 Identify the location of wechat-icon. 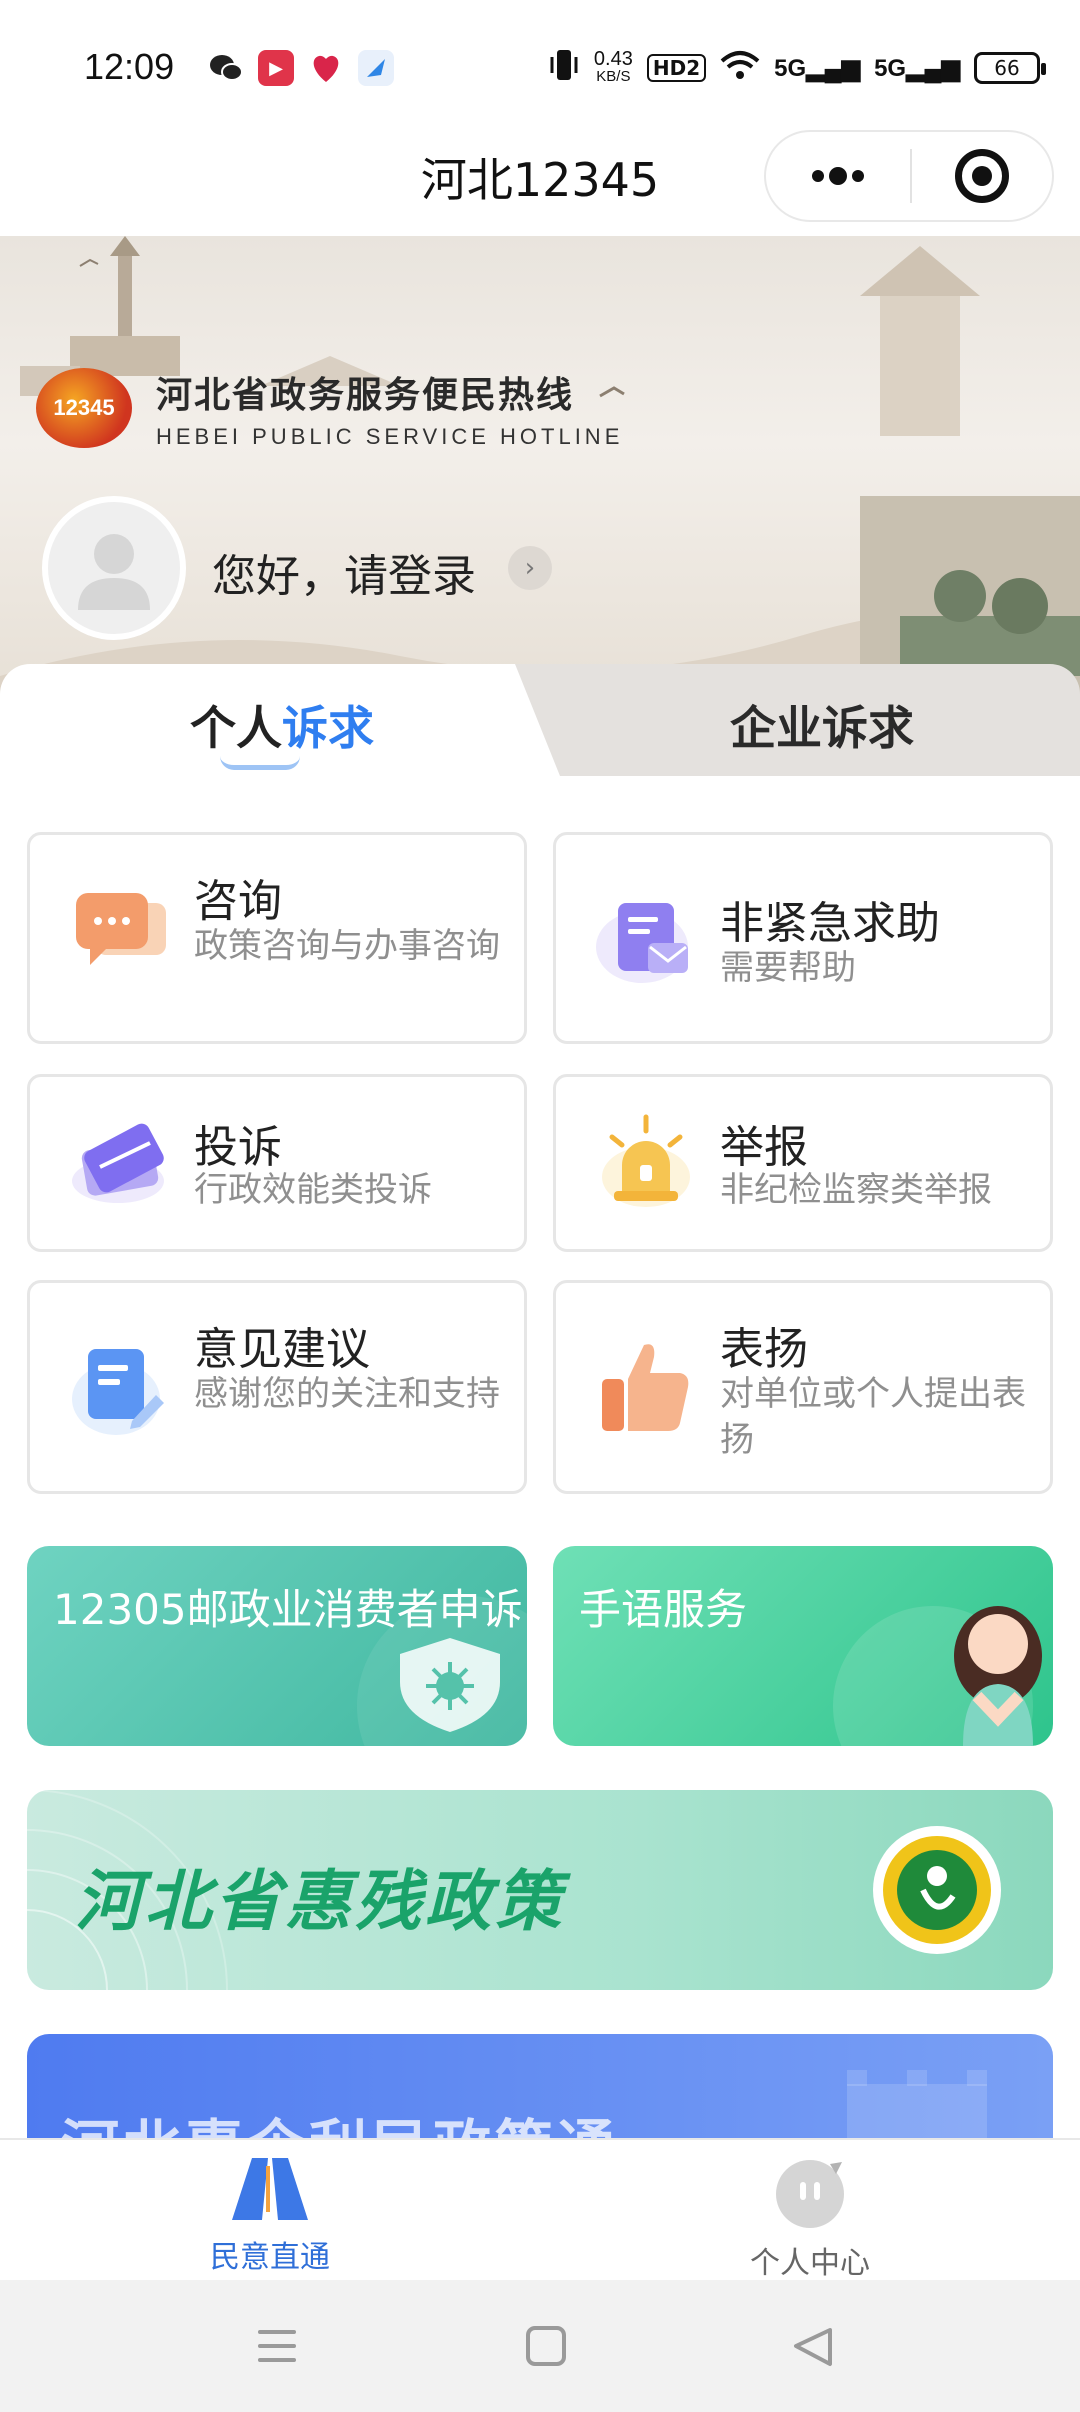
(226, 68).